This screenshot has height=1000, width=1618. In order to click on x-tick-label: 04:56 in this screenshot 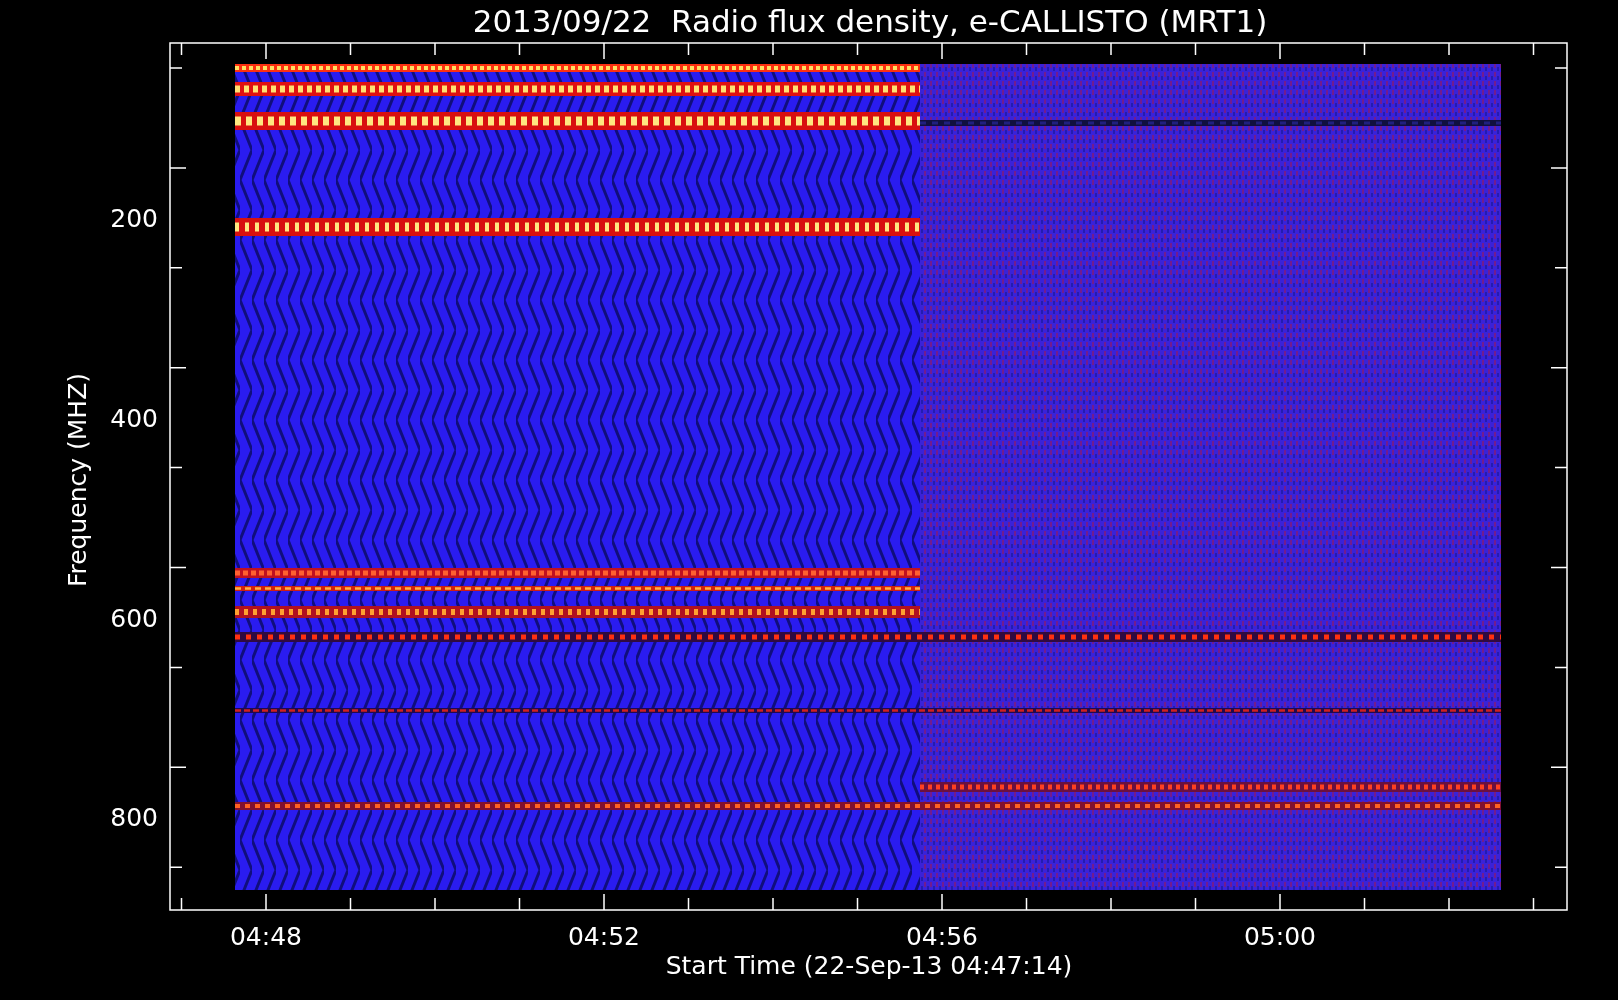, I will do `click(942, 936)`.